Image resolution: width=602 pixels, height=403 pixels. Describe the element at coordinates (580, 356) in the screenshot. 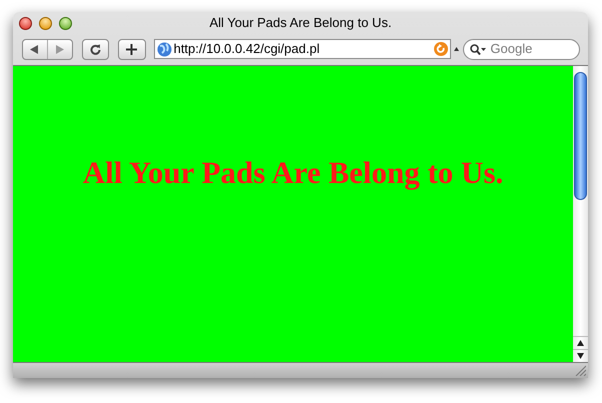

I see `down-arrow-icon` at that location.